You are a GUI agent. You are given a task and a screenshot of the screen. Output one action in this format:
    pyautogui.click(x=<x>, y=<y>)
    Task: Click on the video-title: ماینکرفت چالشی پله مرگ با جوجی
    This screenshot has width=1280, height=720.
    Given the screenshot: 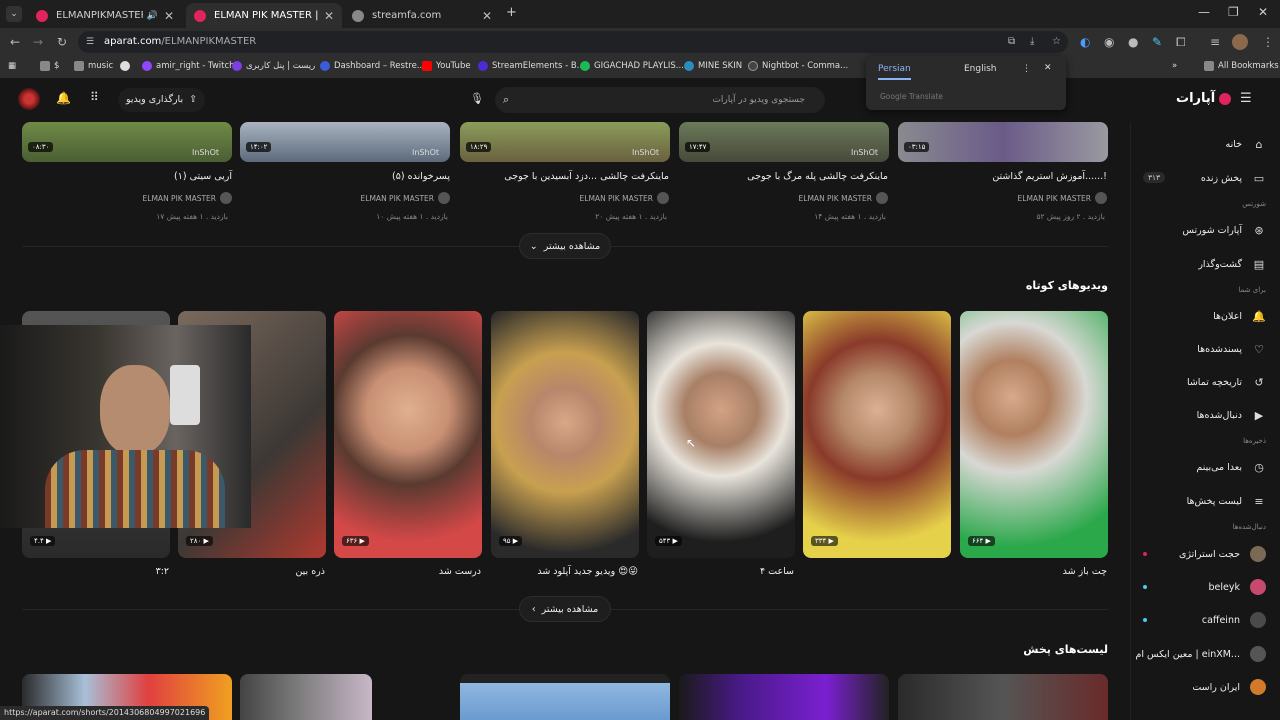 What is the action you would take?
    pyautogui.click(x=817, y=176)
    